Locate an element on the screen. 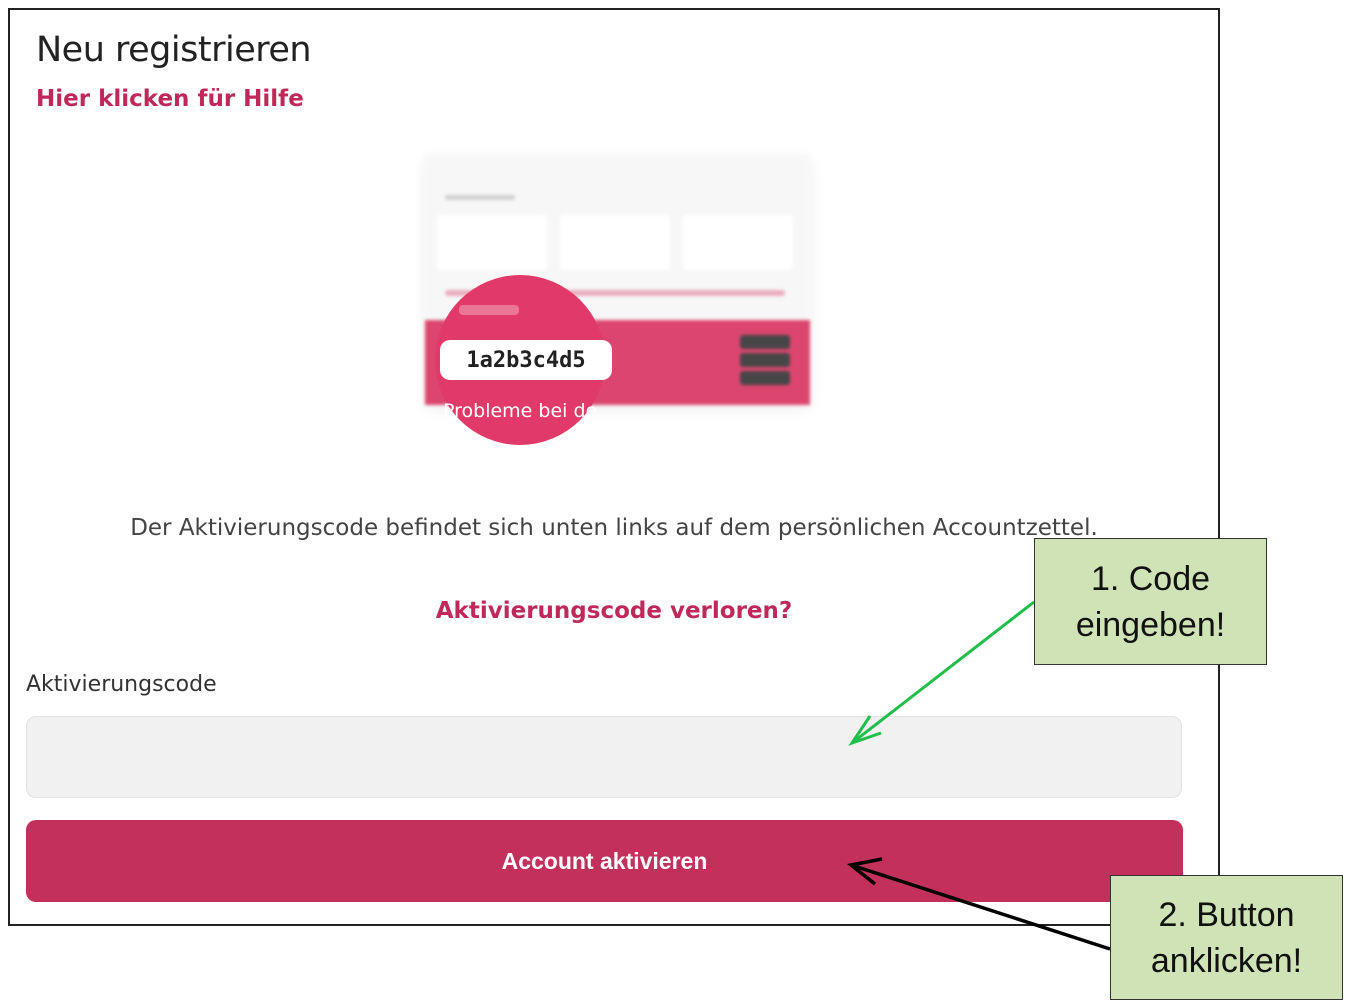  step1-callout: 1. Code eingeben! is located at coordinates (1150, 601).